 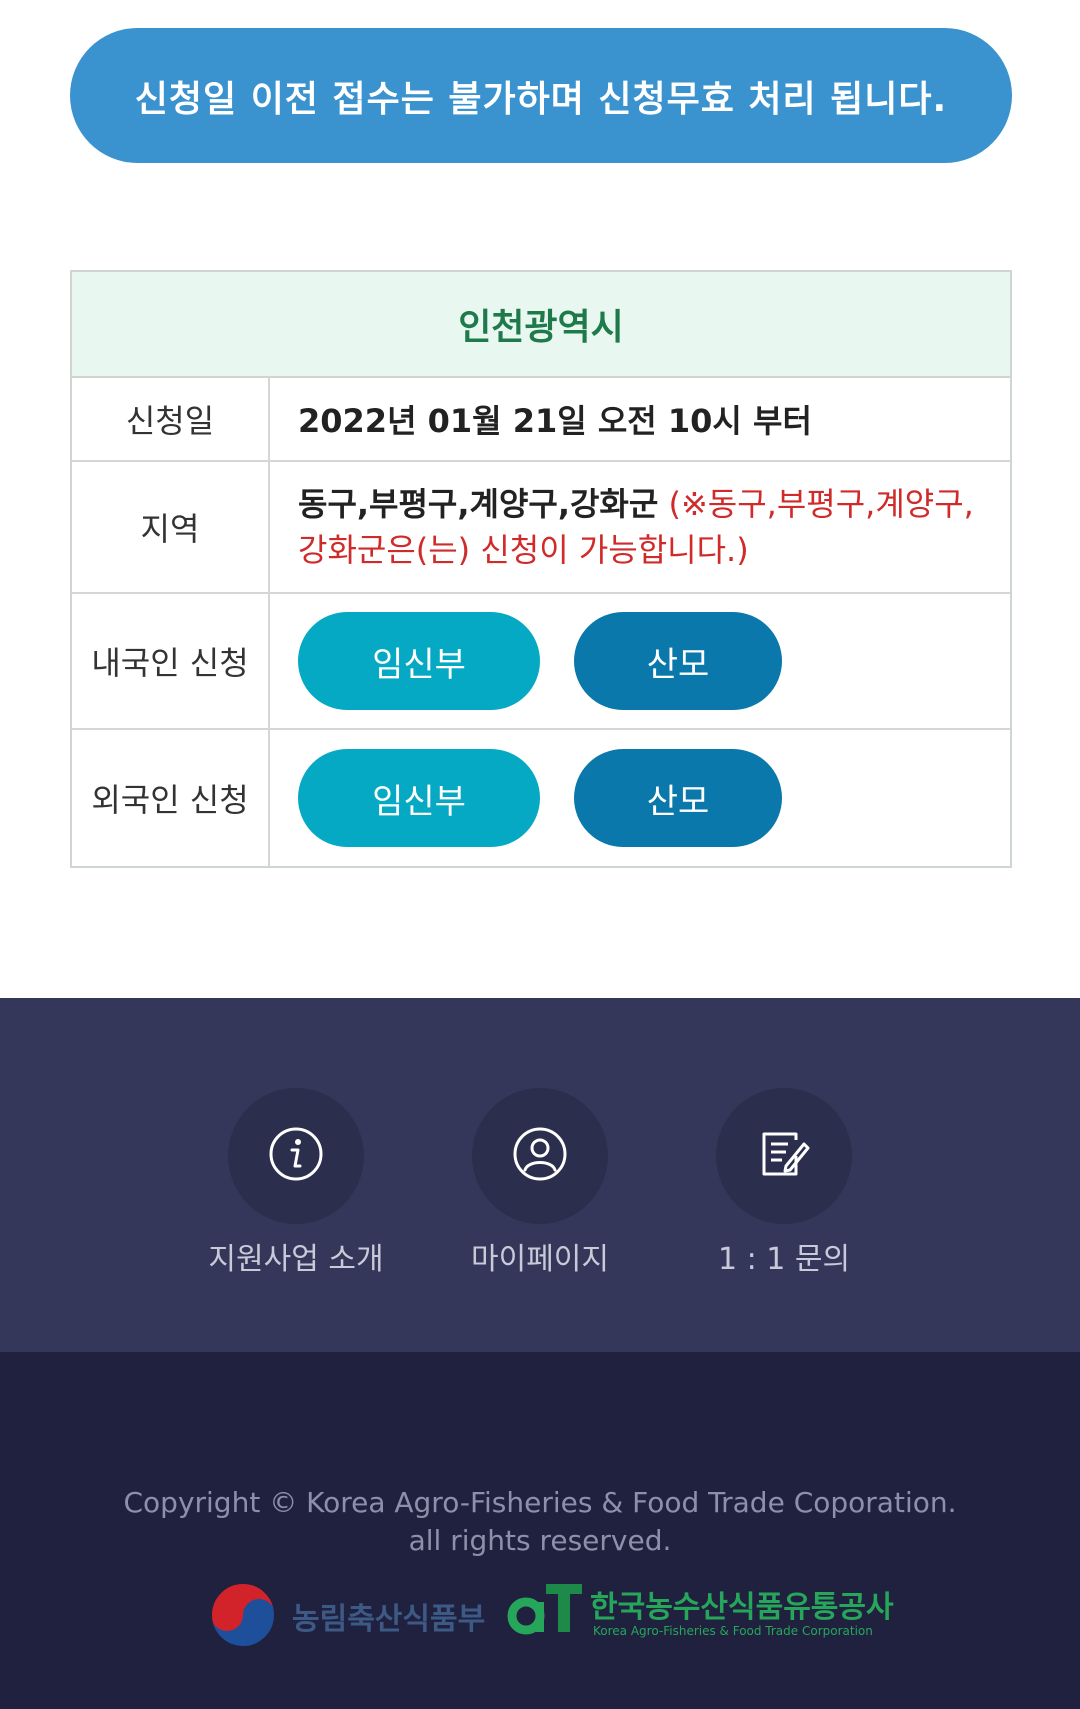 I want to click on footer-item-inquiry: 1 : 1 문의, so click(x=784, y=1183).